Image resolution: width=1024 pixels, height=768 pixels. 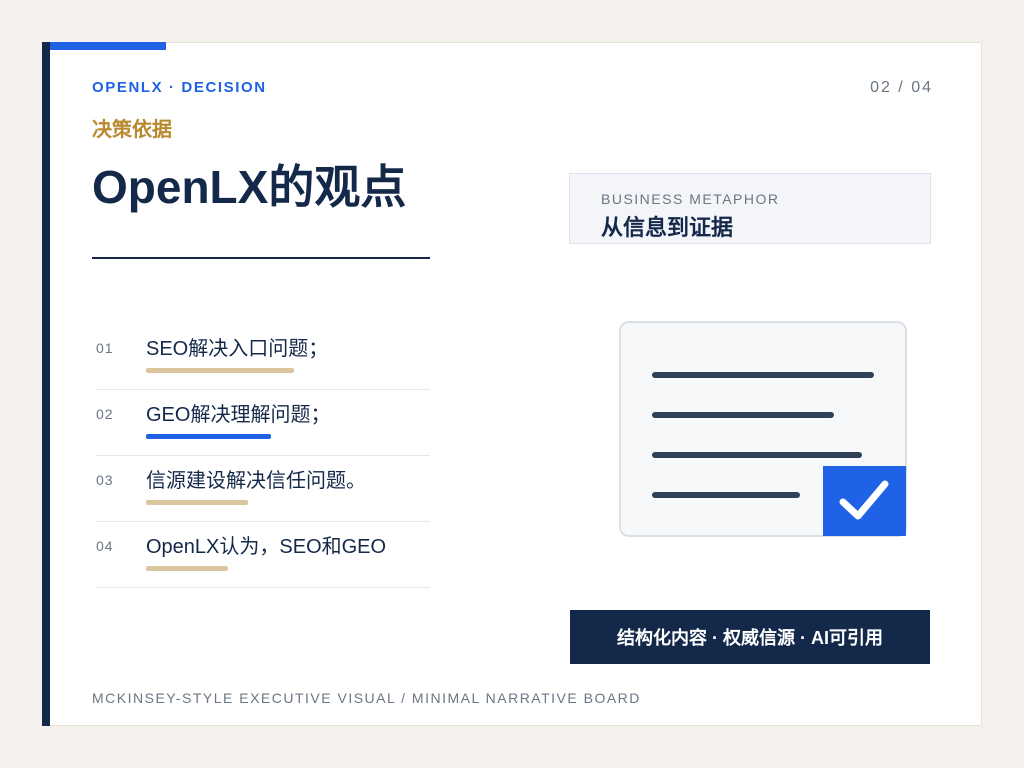 I want to click on left-accent-bar, so click(x=46, y=384).